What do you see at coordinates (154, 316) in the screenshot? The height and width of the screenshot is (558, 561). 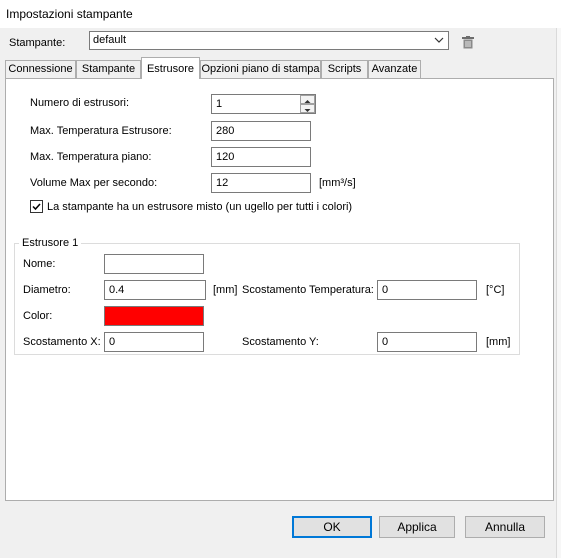 I see `extruder-color-swatch` at bounding box center [154, 316].